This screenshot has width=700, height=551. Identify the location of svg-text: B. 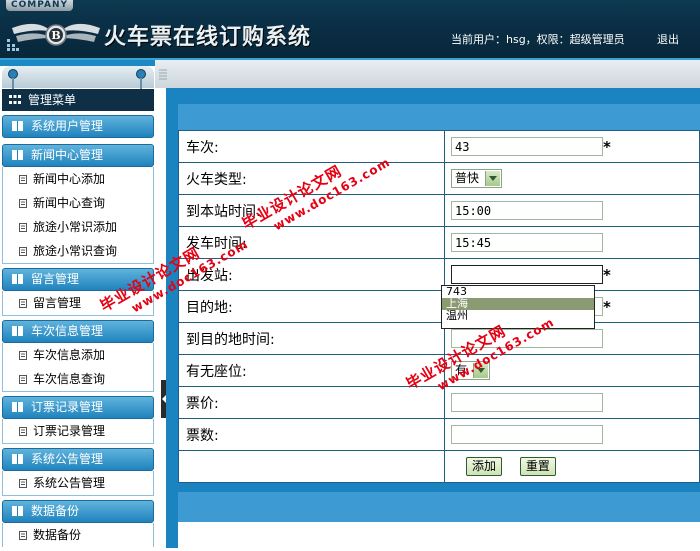
(55, 35).